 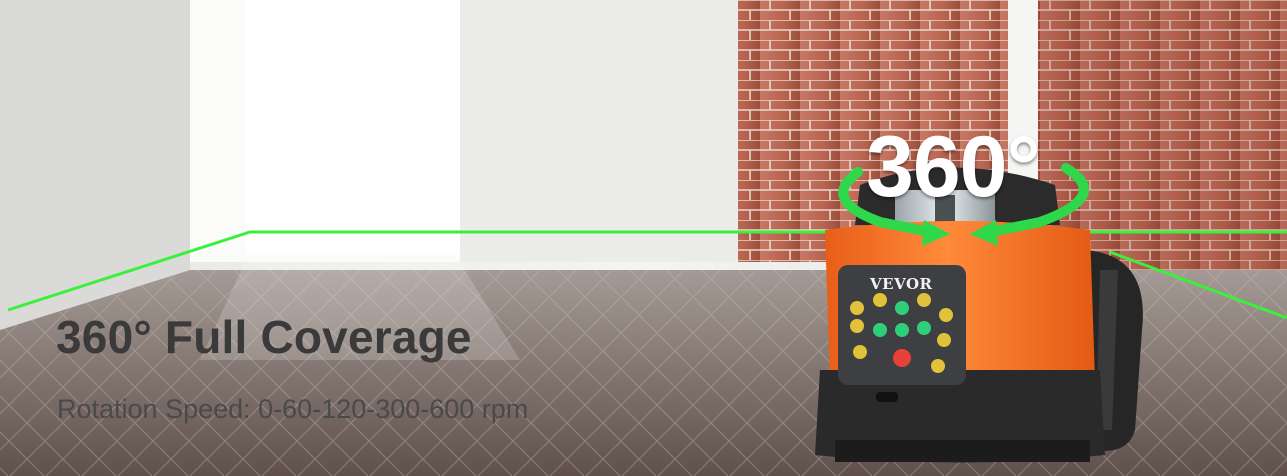 What do you see at coordinates (264, 337) in the screenshot?
I see `headline: 360° Full Coverage` at bounding box center [264, 337].